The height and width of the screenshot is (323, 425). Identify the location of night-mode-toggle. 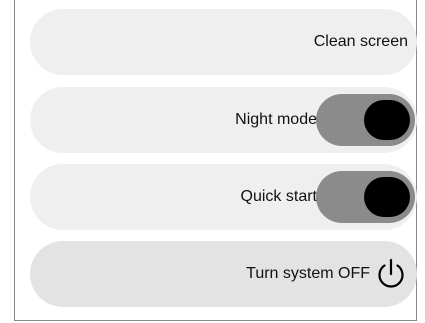
(365, 120).